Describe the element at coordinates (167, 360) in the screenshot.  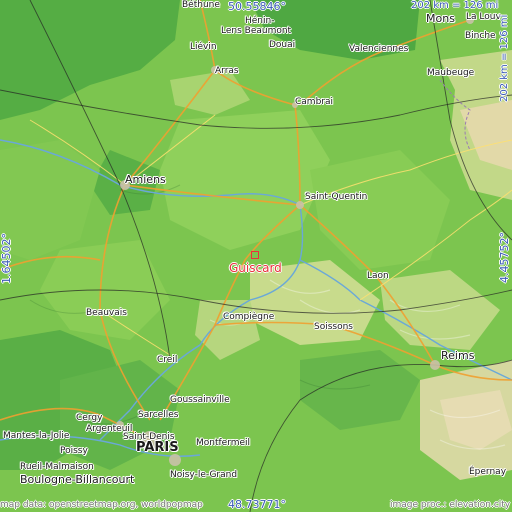
I see `city-label: Creil` at that location.